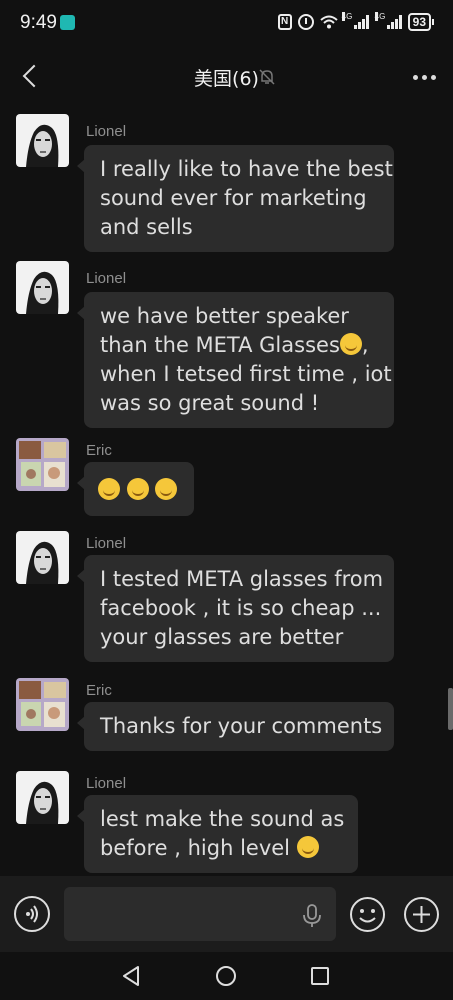 The image size is (453, 1000). I want to click on status-bar: 9:49 N 4G 4G 93, so click(226, 23).